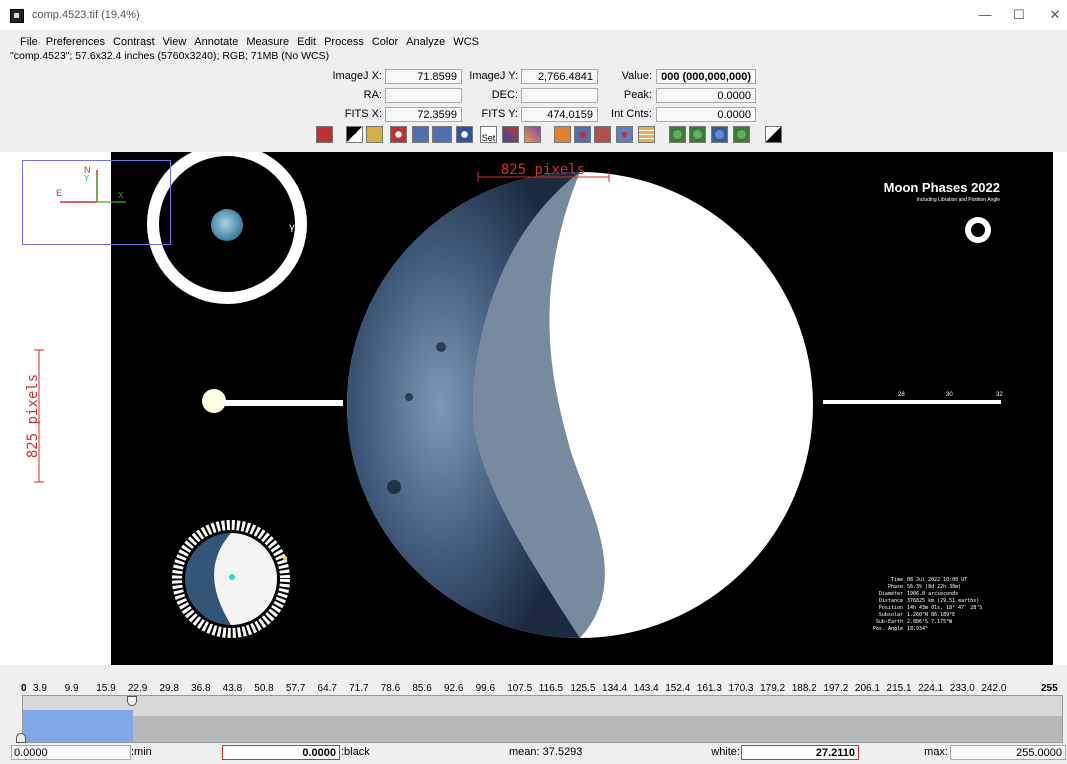 The image size is (1067, 764). Describe the element at coordinates (425, 42) in the screenshot. I see `menu-analyze: Analyze` at that location.